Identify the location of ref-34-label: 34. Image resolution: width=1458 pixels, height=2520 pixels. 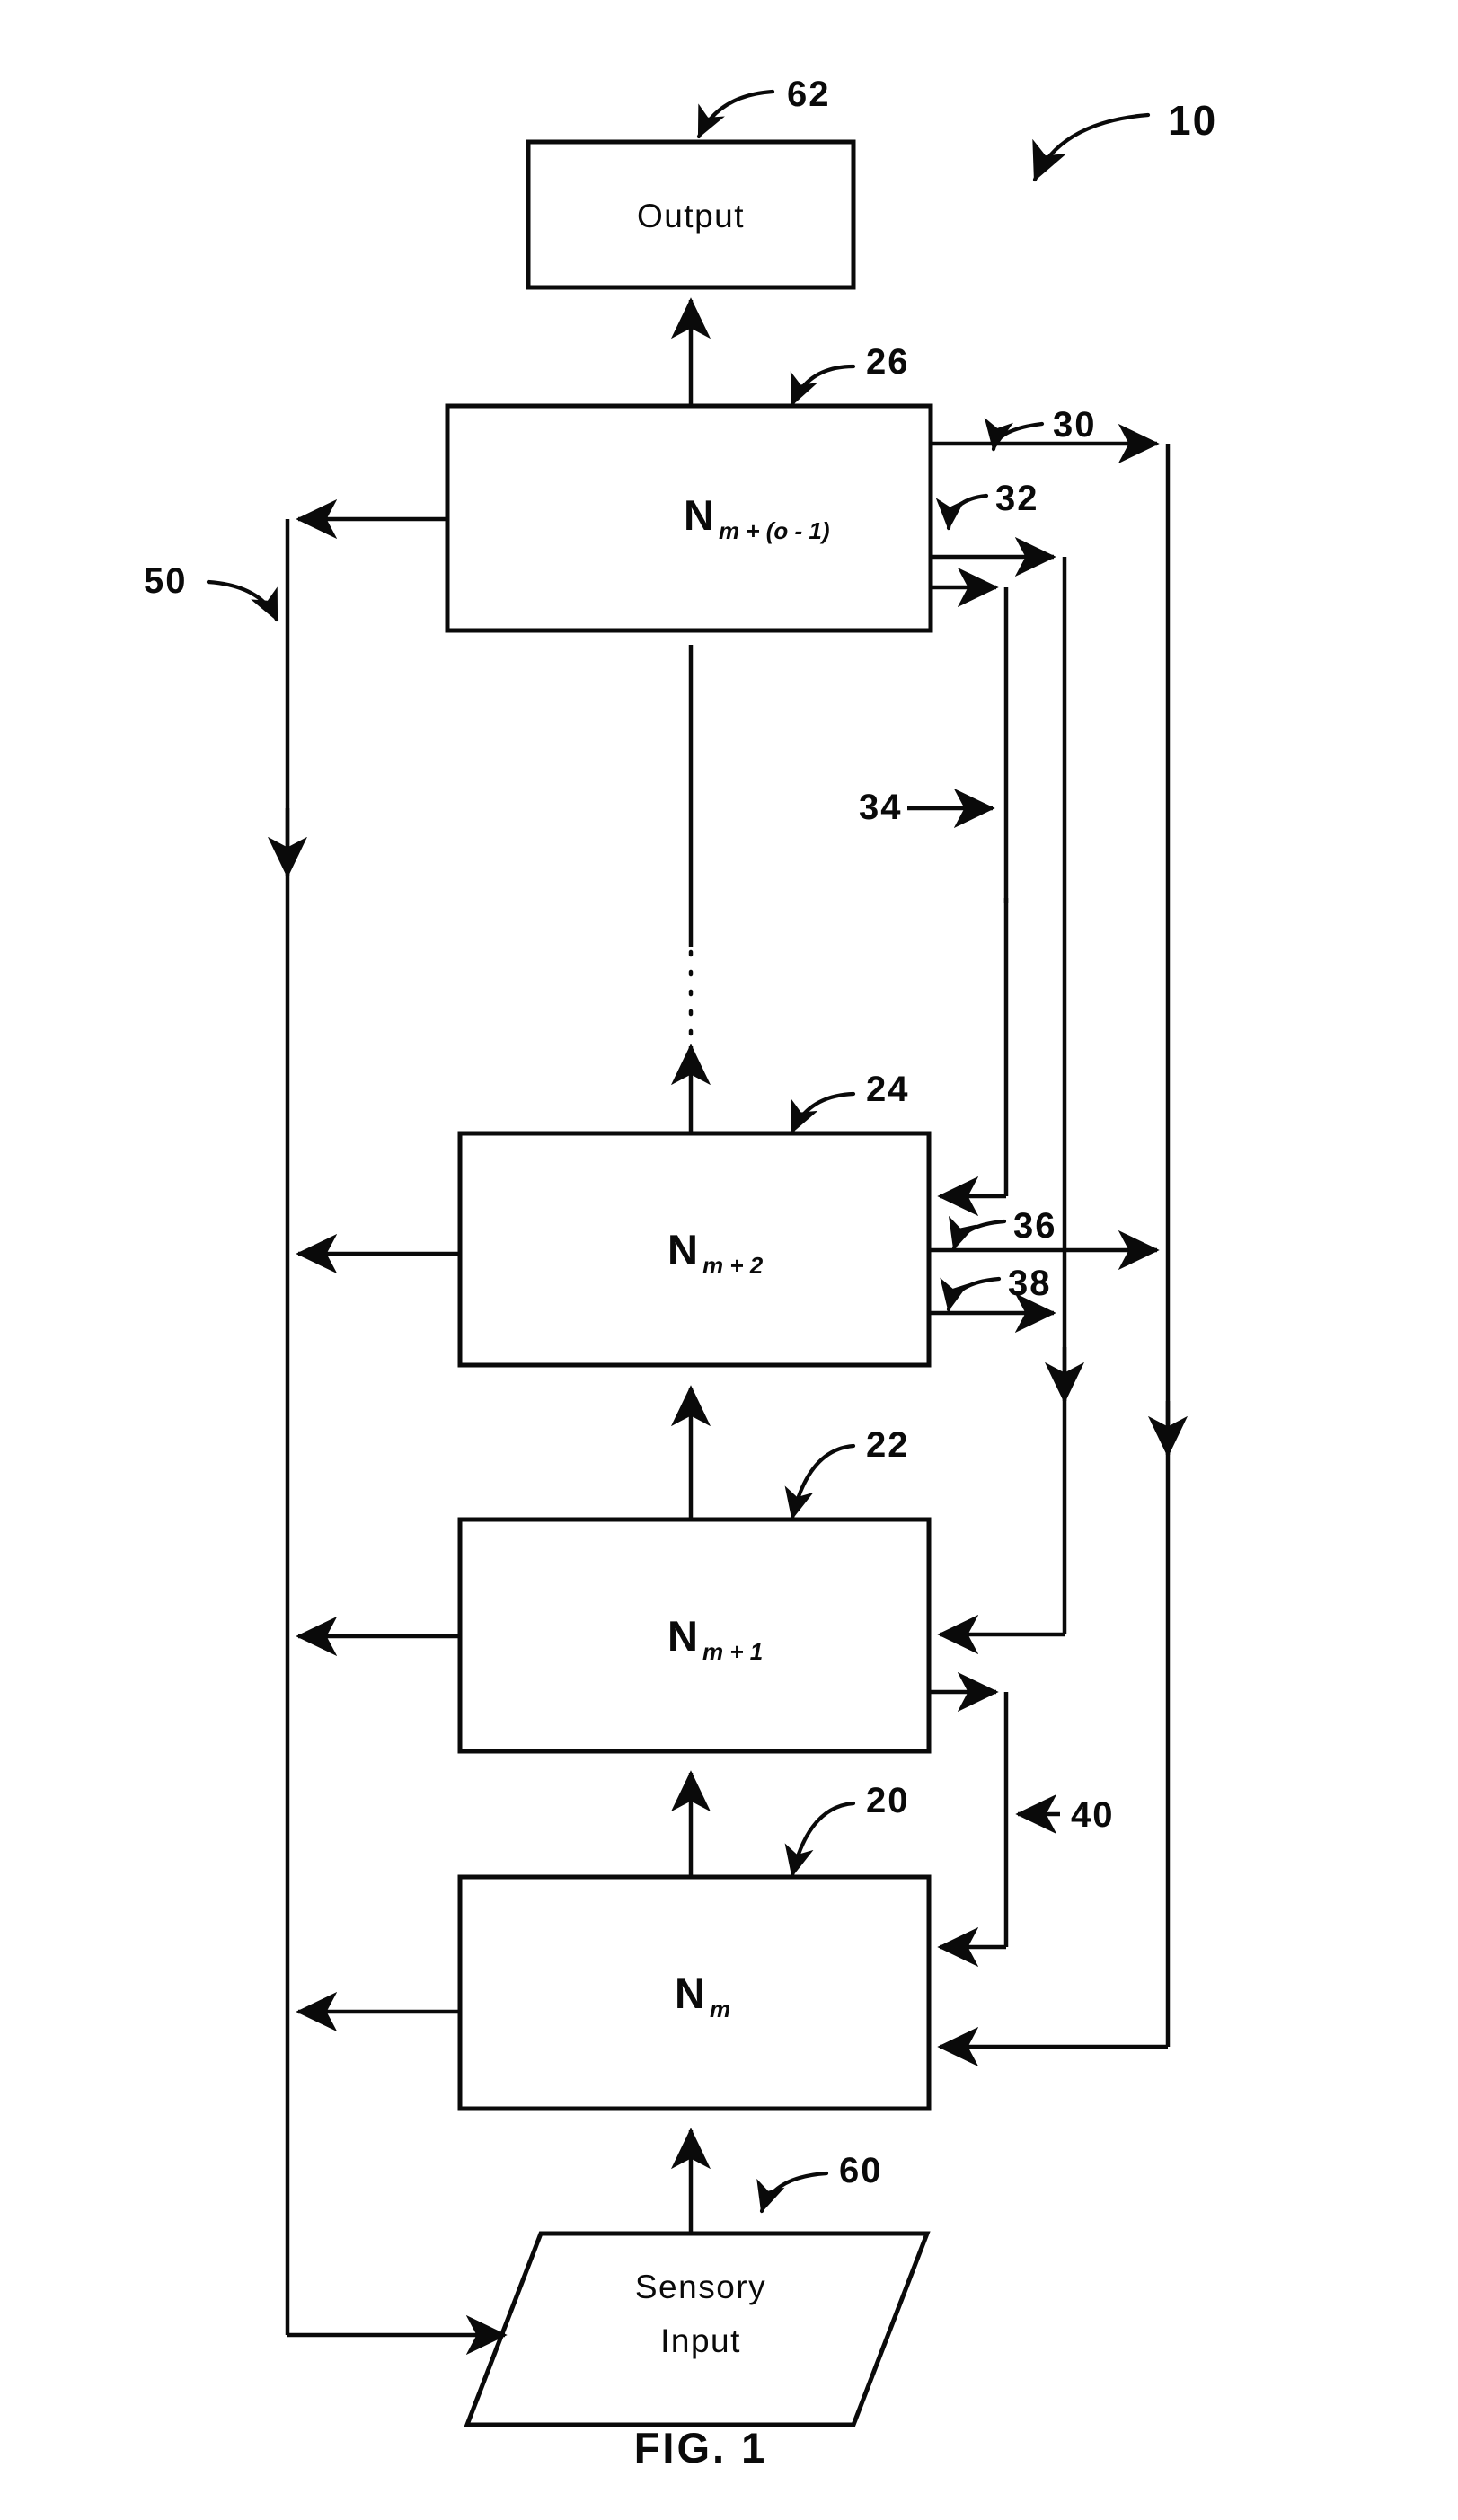
(881, 807).